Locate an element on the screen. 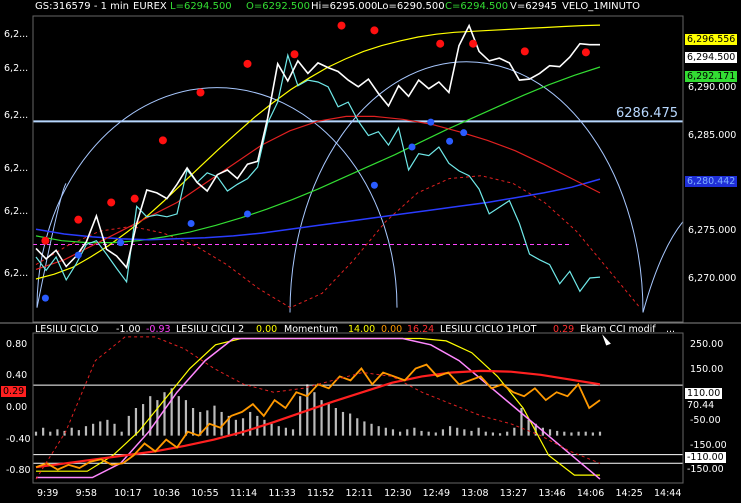 This screenshot has width=741, height=503. low-value: L=6294.500 is located at coordinates (201, 6).